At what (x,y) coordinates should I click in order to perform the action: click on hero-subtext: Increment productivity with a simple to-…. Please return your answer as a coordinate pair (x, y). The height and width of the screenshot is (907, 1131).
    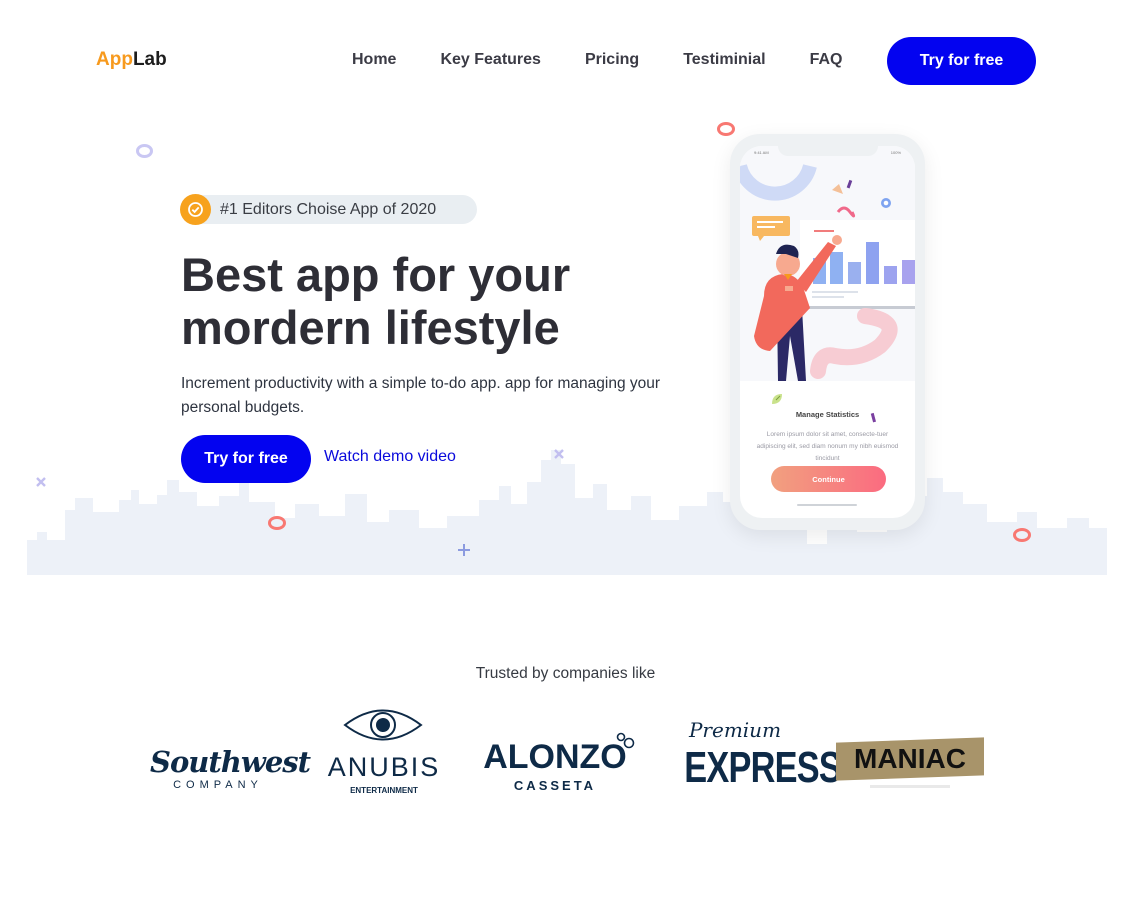
    Looking at the image, I should click on (421, 395).